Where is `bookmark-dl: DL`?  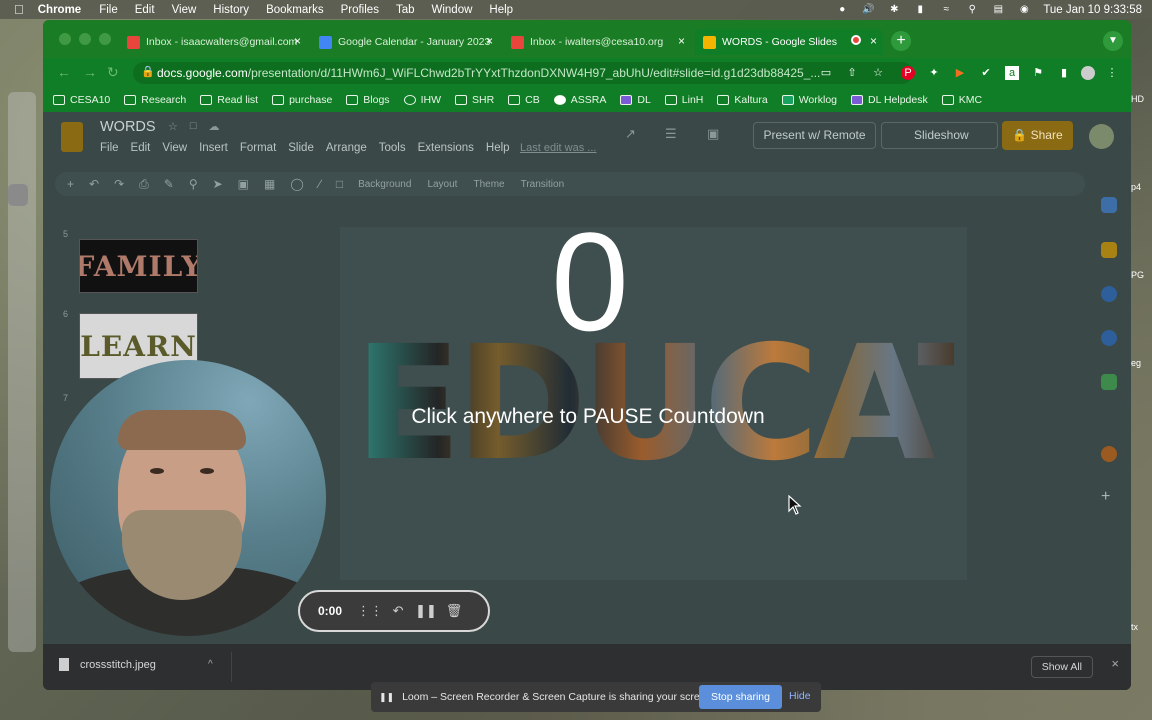
bookmark-dl: DL is located at coordinates (635, 100).